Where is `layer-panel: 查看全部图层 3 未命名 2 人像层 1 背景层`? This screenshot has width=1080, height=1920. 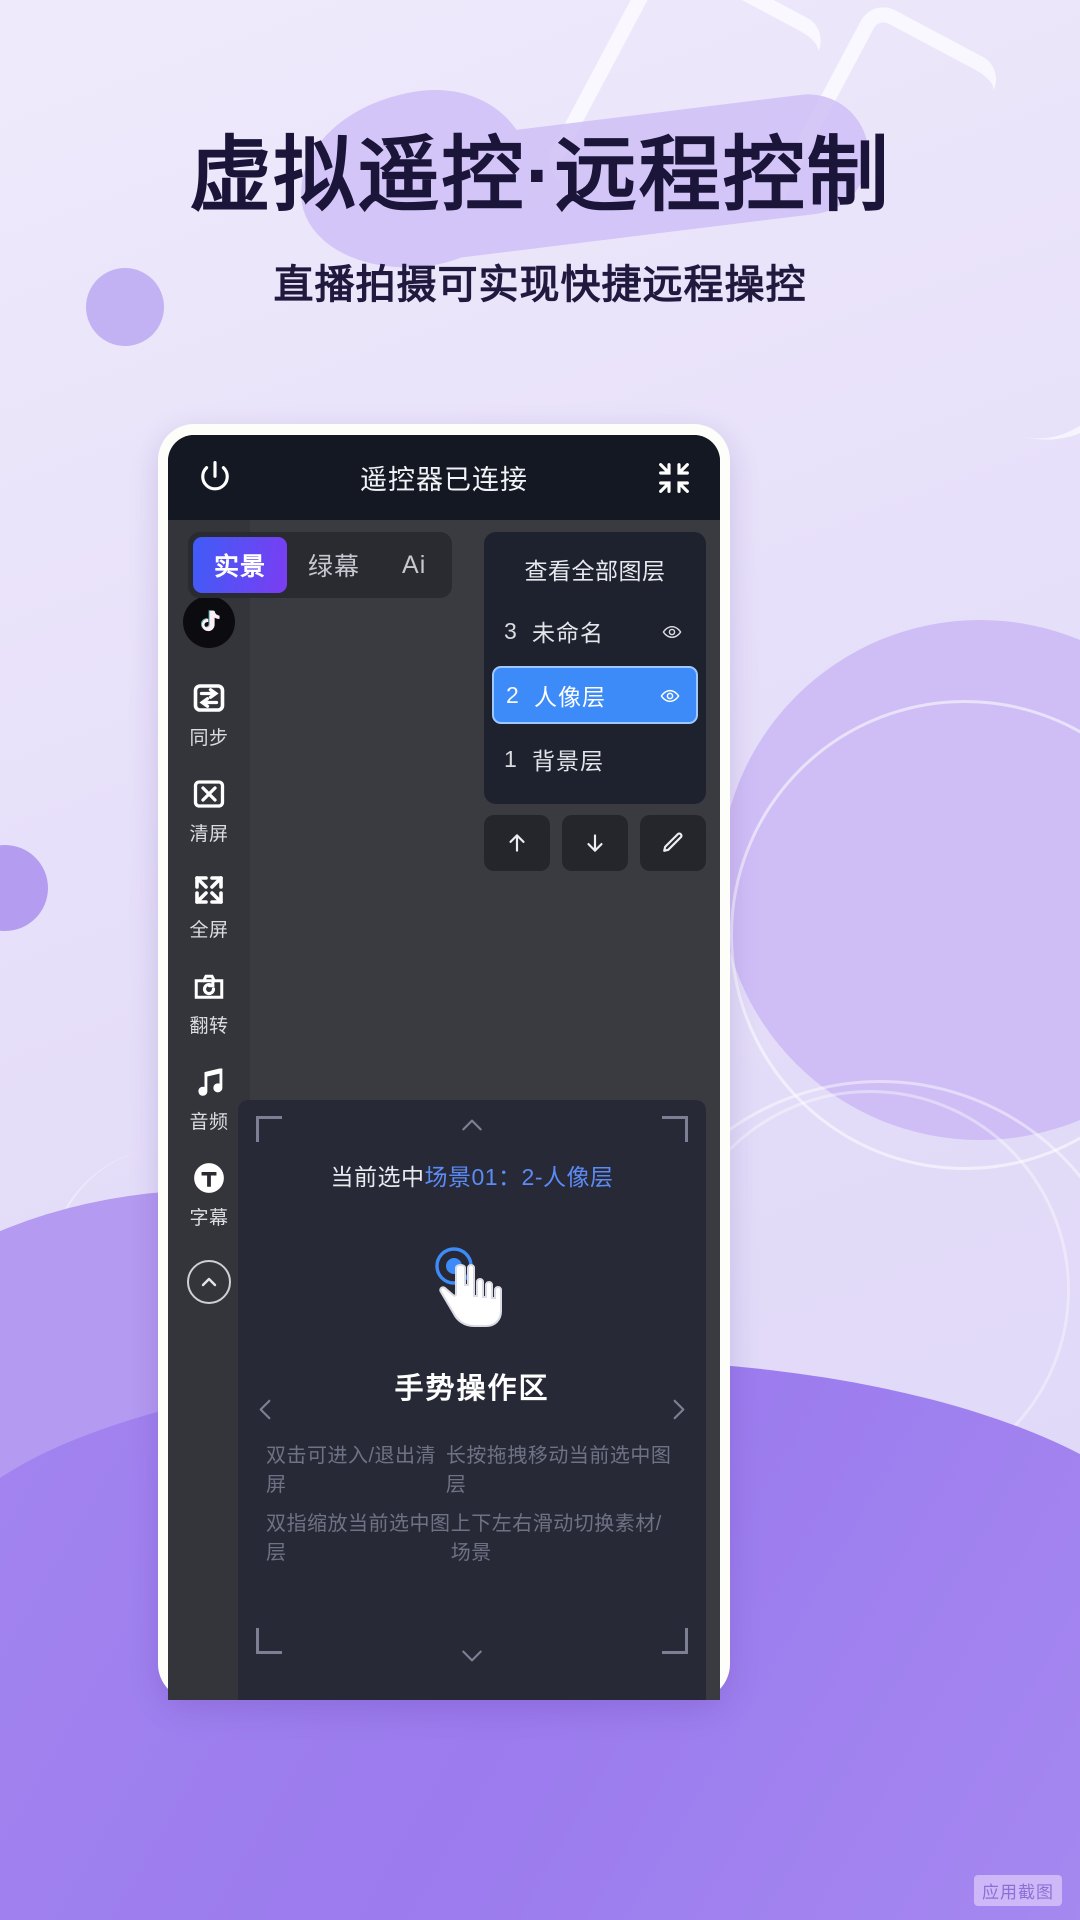 layer-panel: 查看全部图层 3 未命名 2 人像层 1 背景层 is located at coordinates (595, 668).